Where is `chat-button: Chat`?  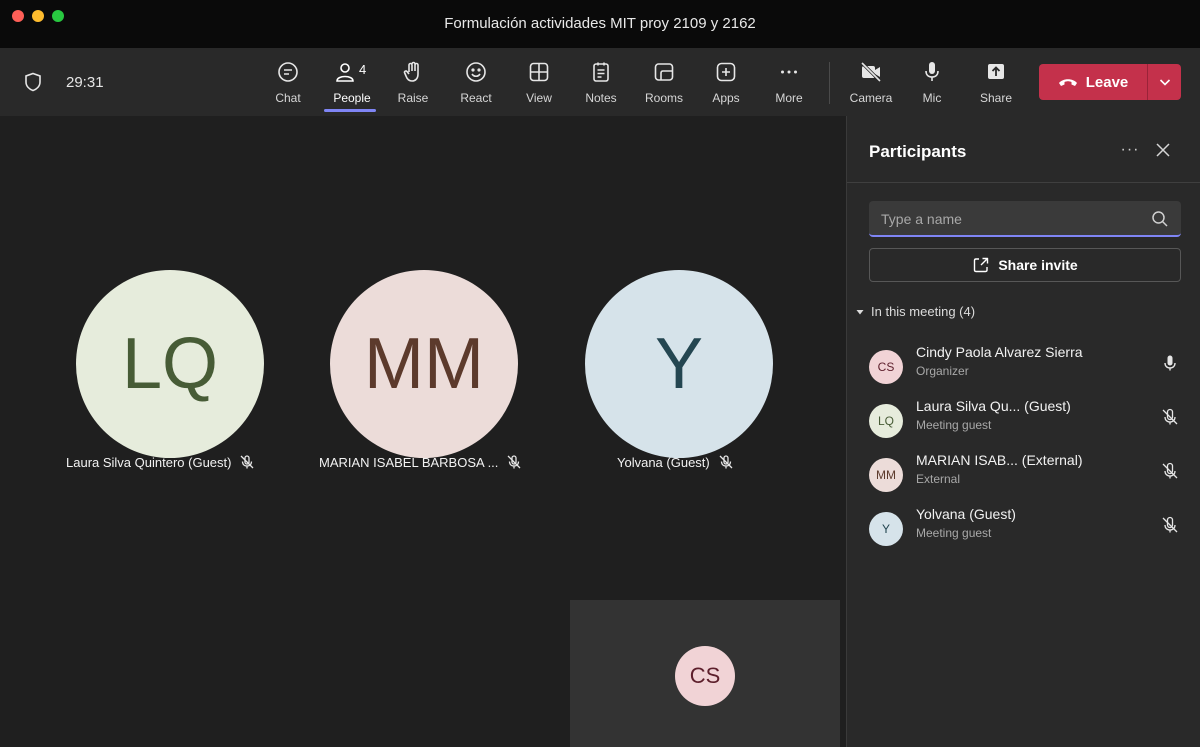 chat-button: Chat is located at coordinates (288, 83).